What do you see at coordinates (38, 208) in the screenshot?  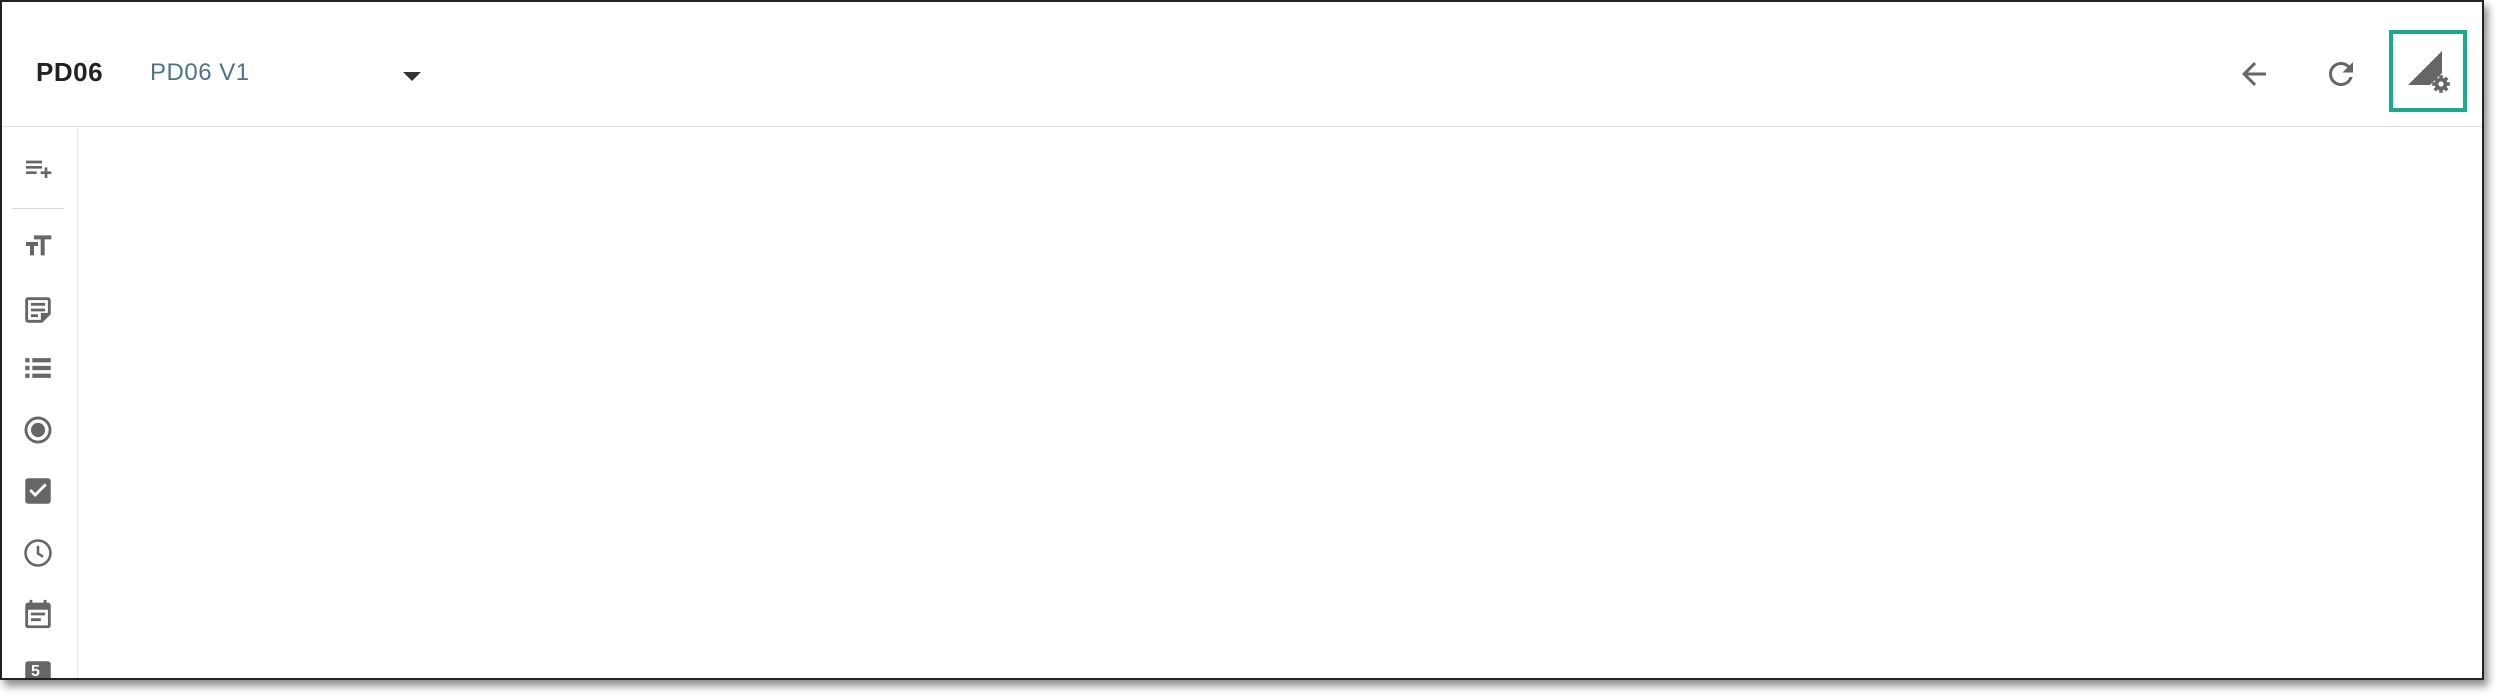 I see `sidebar-divider` at bounding box center [38, 208].